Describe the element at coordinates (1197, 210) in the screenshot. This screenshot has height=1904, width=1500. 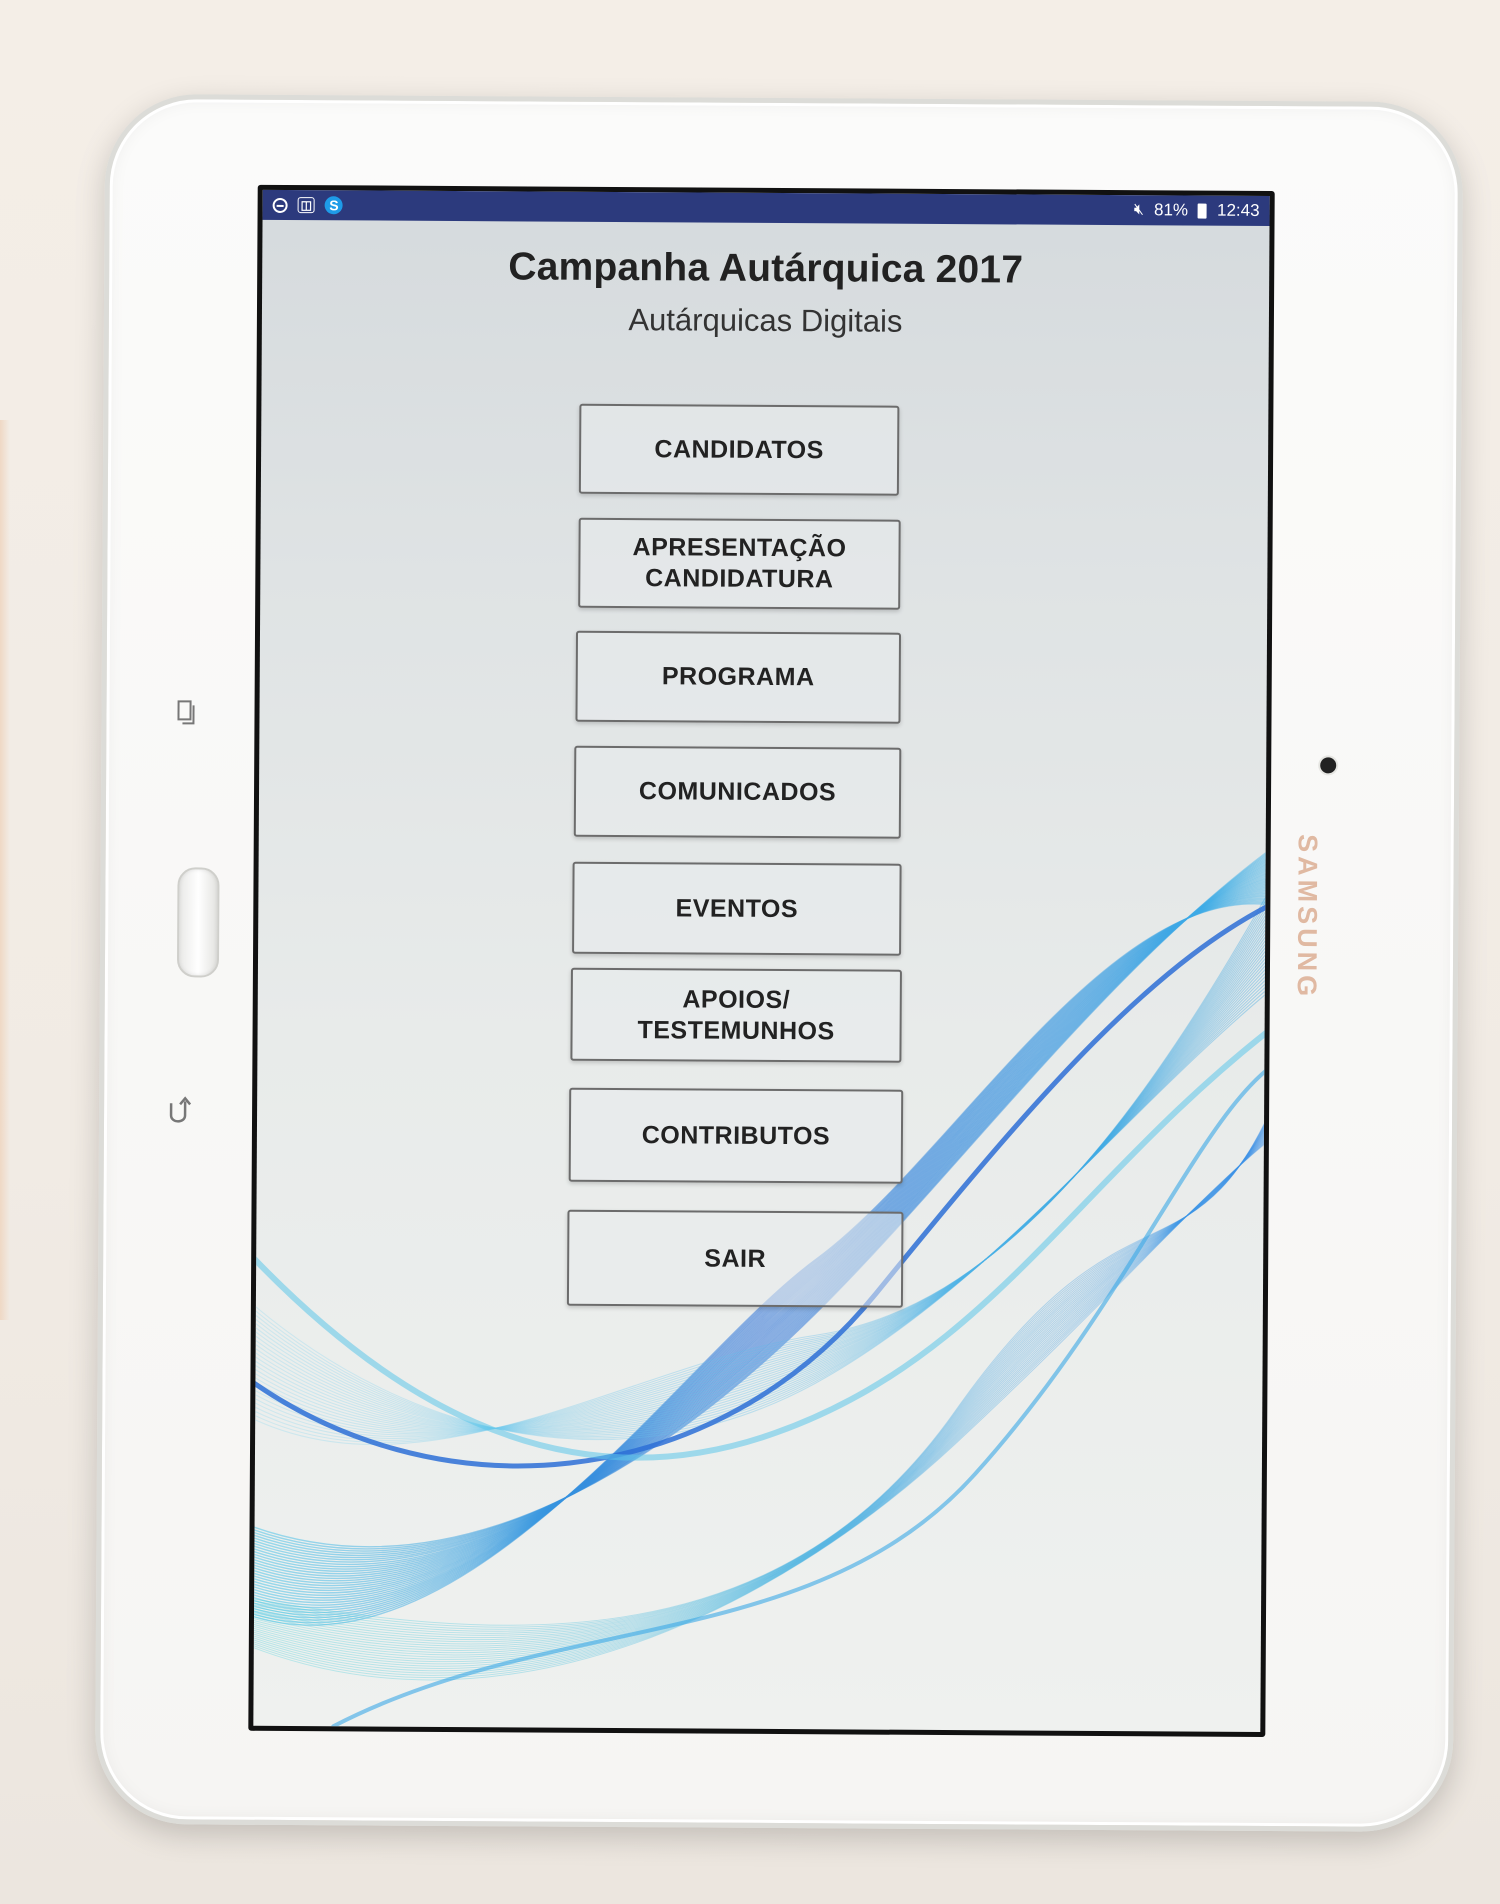
I see `status-right: 🔇︎ 81% 12:43` at that location.